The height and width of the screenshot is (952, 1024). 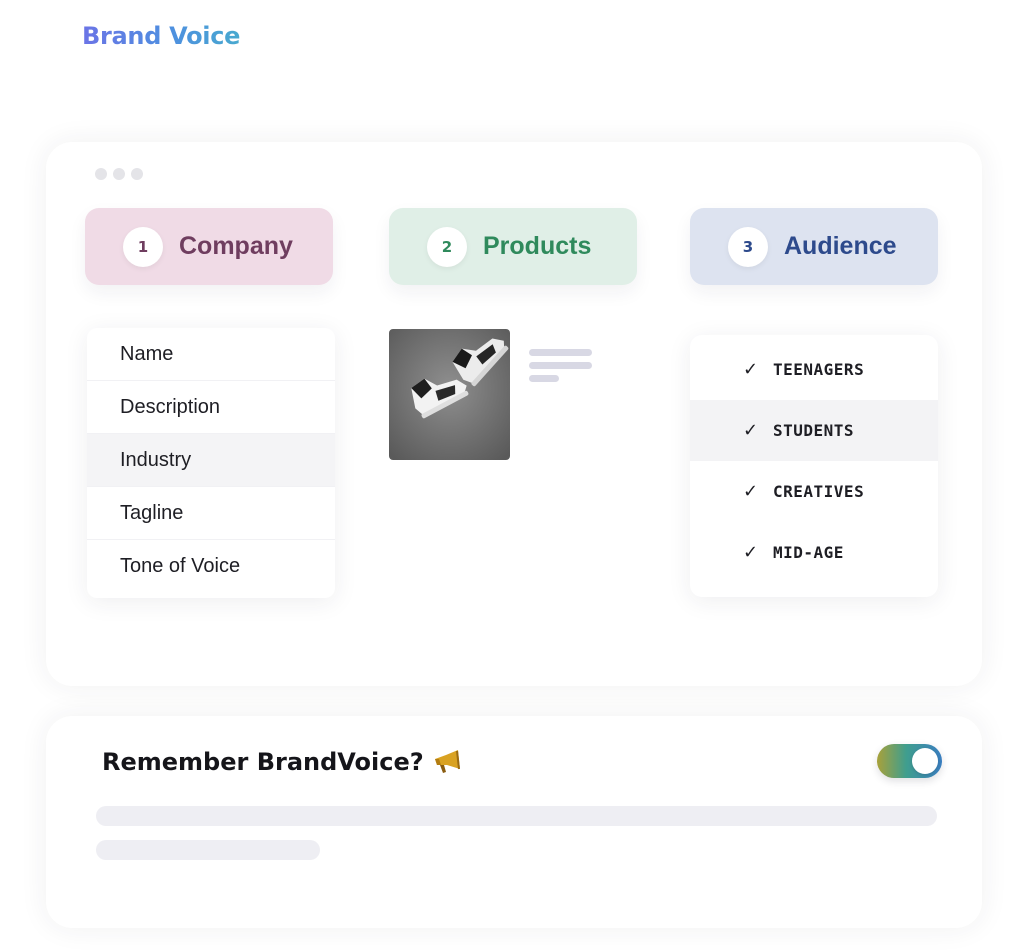 I want to click on company-field-industry: Industry, so click(x=211, y=460).